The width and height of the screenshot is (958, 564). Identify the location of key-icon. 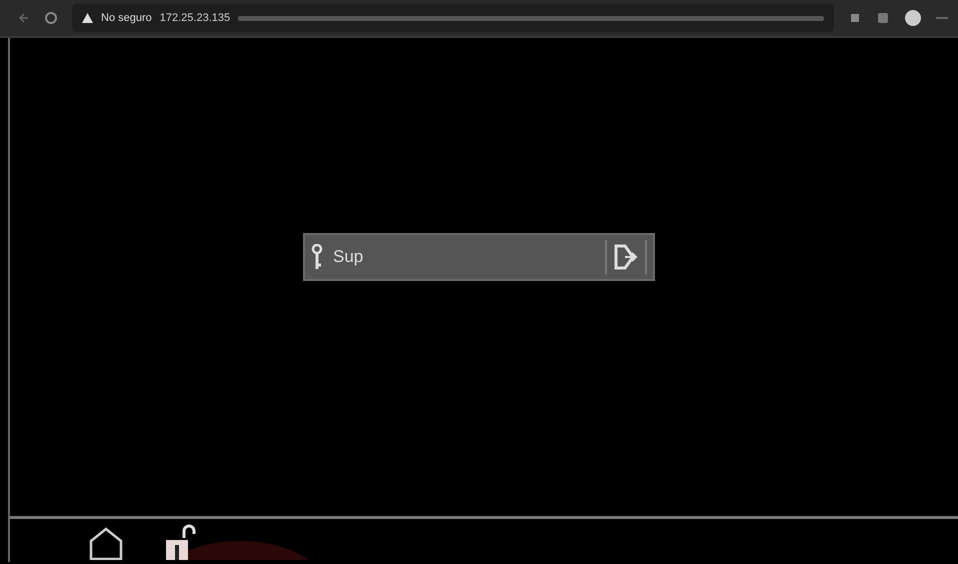
(317, 257).